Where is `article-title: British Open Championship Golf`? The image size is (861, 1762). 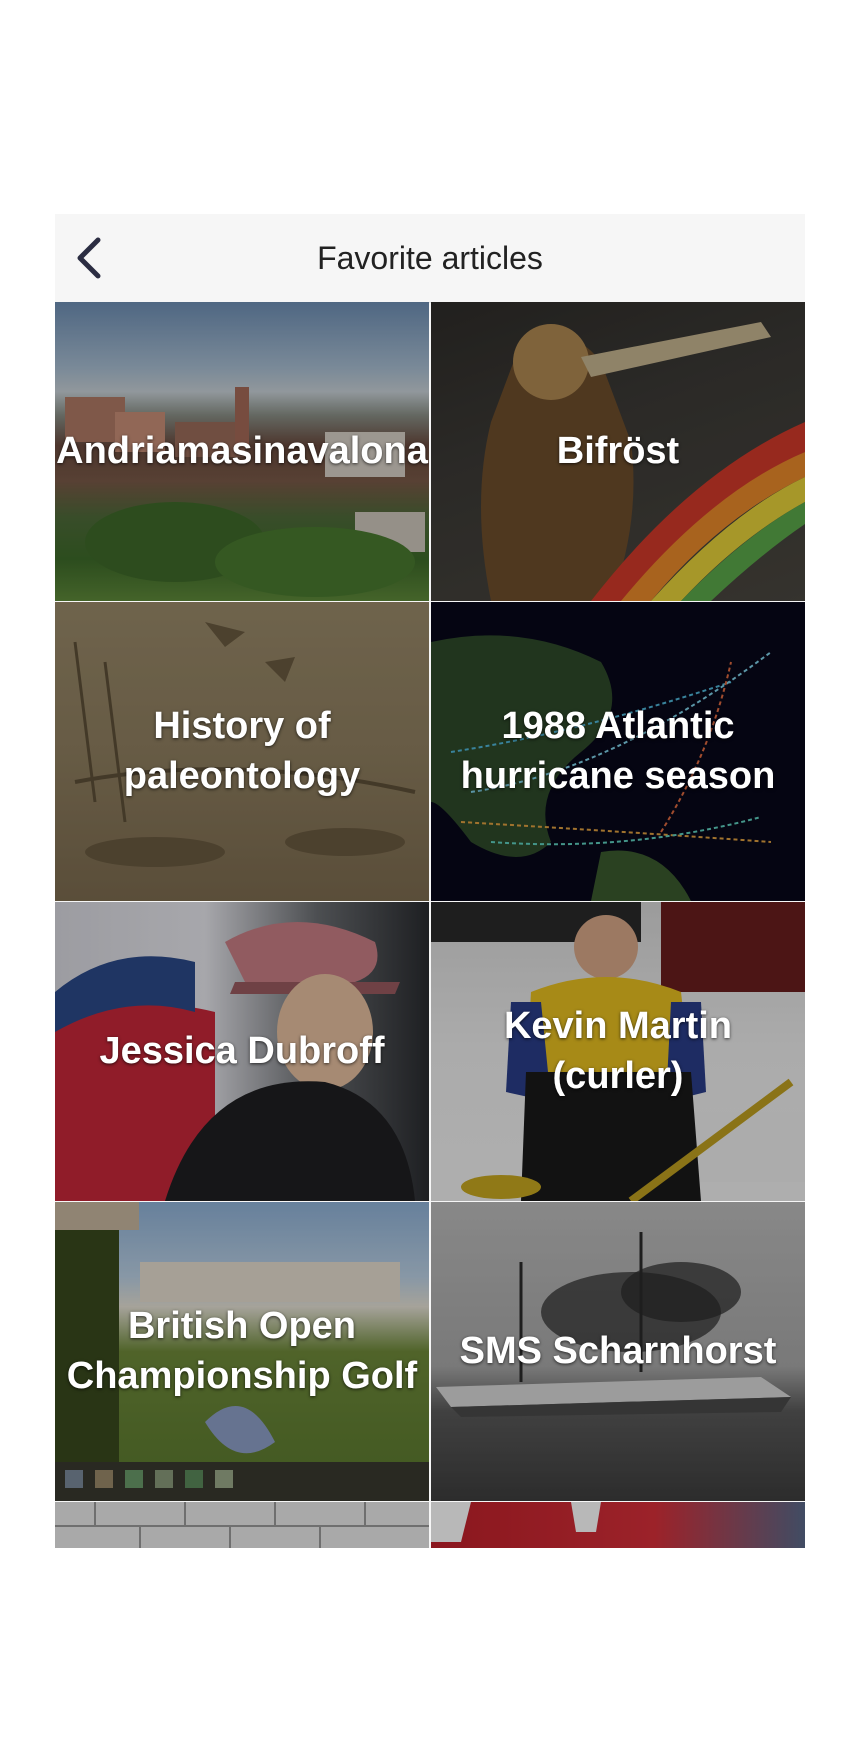 article-title: British Open Championship Golf is located at coordinates (242, 1351).